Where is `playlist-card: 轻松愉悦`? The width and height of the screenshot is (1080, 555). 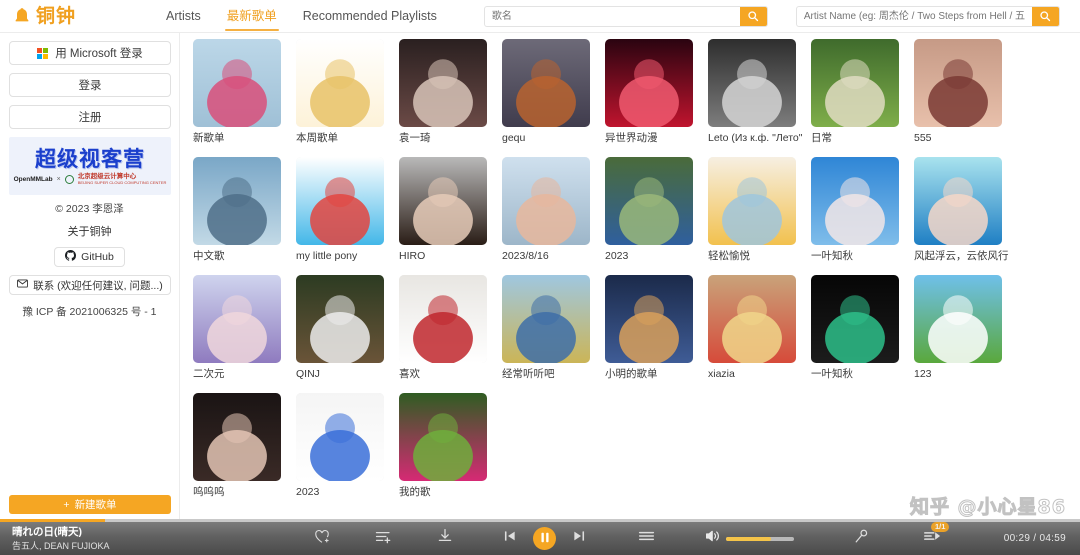
playlist-card: 轻松愉悦 is located at coordinates (759, 210).